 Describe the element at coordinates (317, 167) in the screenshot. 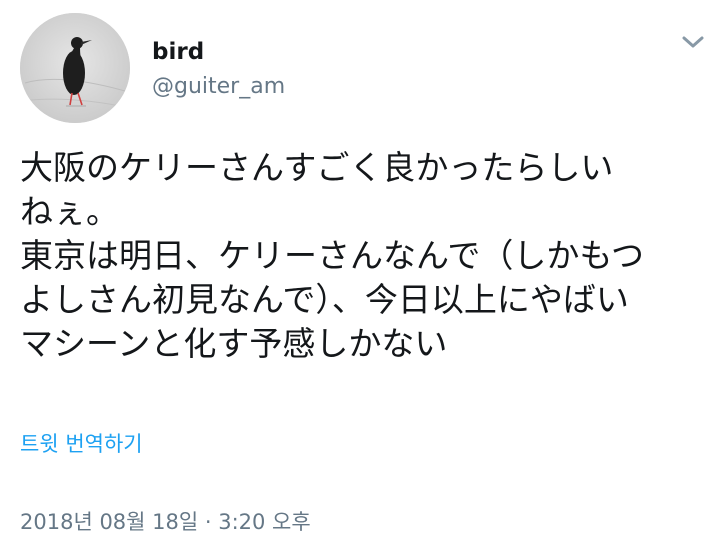

I see `tweet-text-line: 大阪のケリーさんすごく良かったらしい` at that location.